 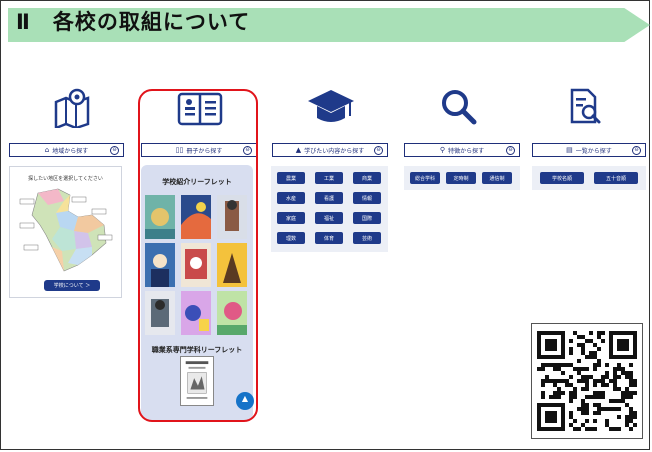 I want to click on document-search-icon, so click(x=586, y=106).